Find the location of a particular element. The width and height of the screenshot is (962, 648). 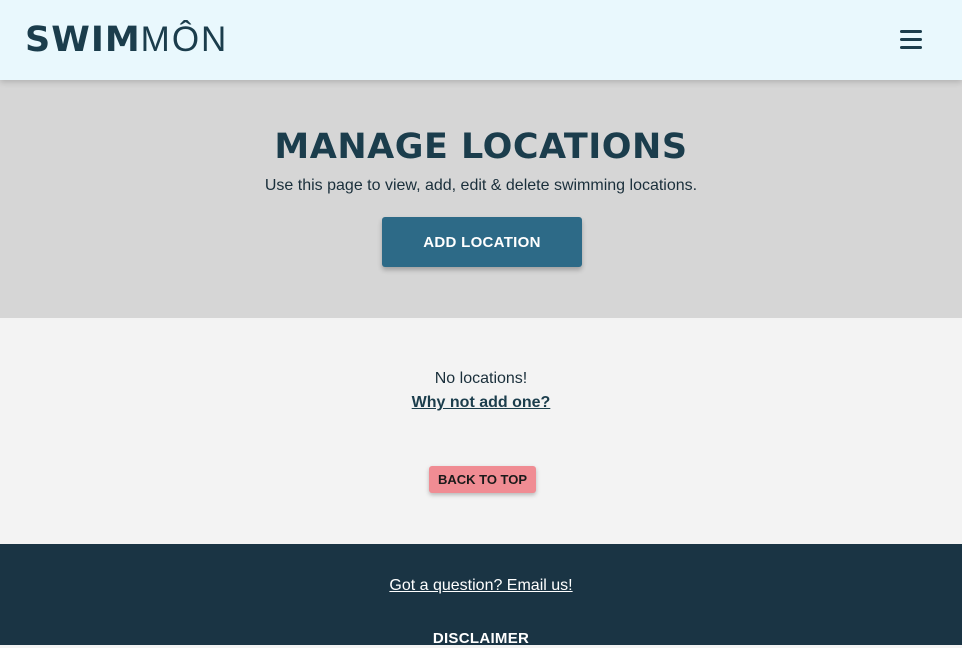

add-location-button: ADD LOCATION is located at coordinates (482, 242).